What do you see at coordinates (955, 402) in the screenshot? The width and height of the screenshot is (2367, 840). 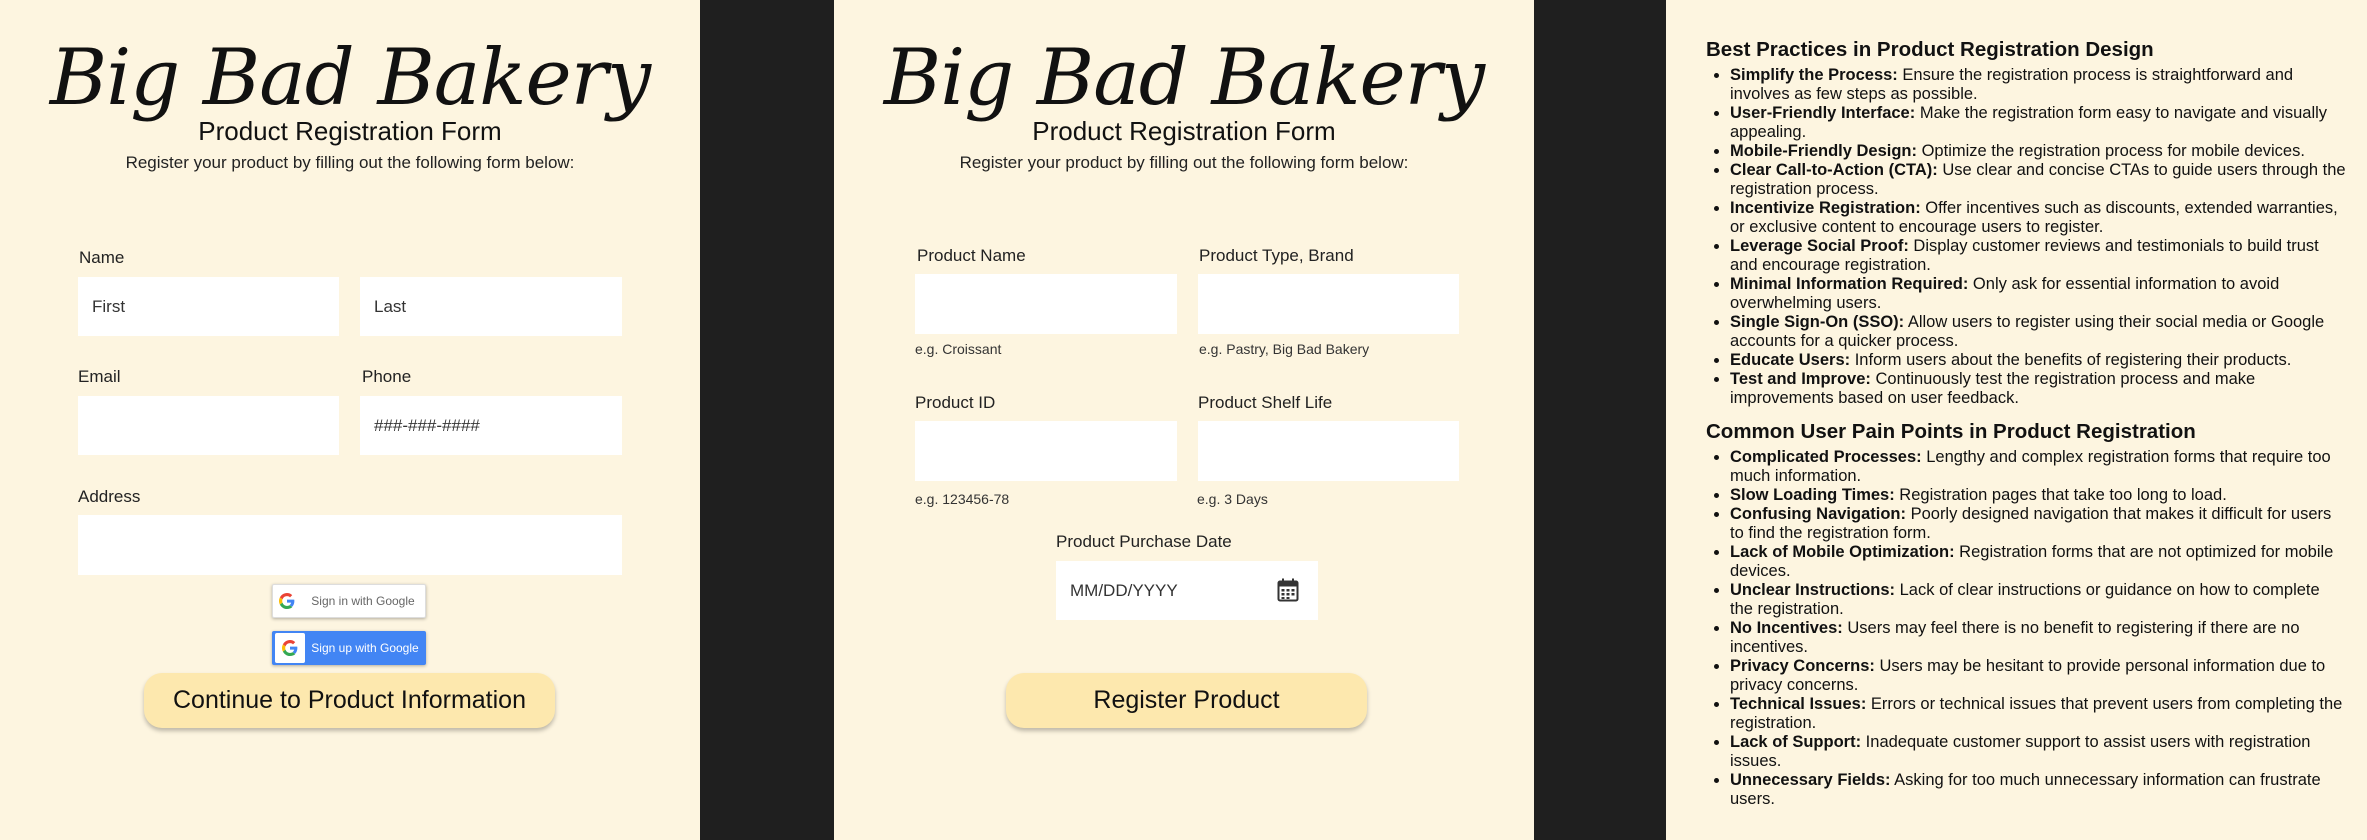 I see `product-id-label: Product ID` at bounding box center [955, 402].